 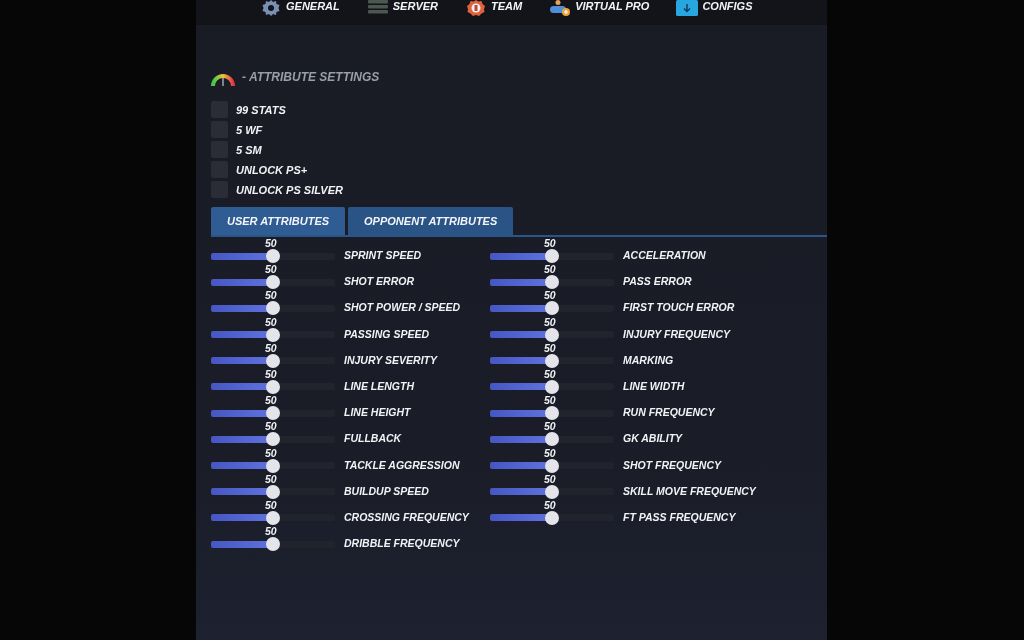 What do you see at coordinates (658, 282) in the screenshot?
I see `slider-label: PASS ERROR` at bounding box center [658, 282].